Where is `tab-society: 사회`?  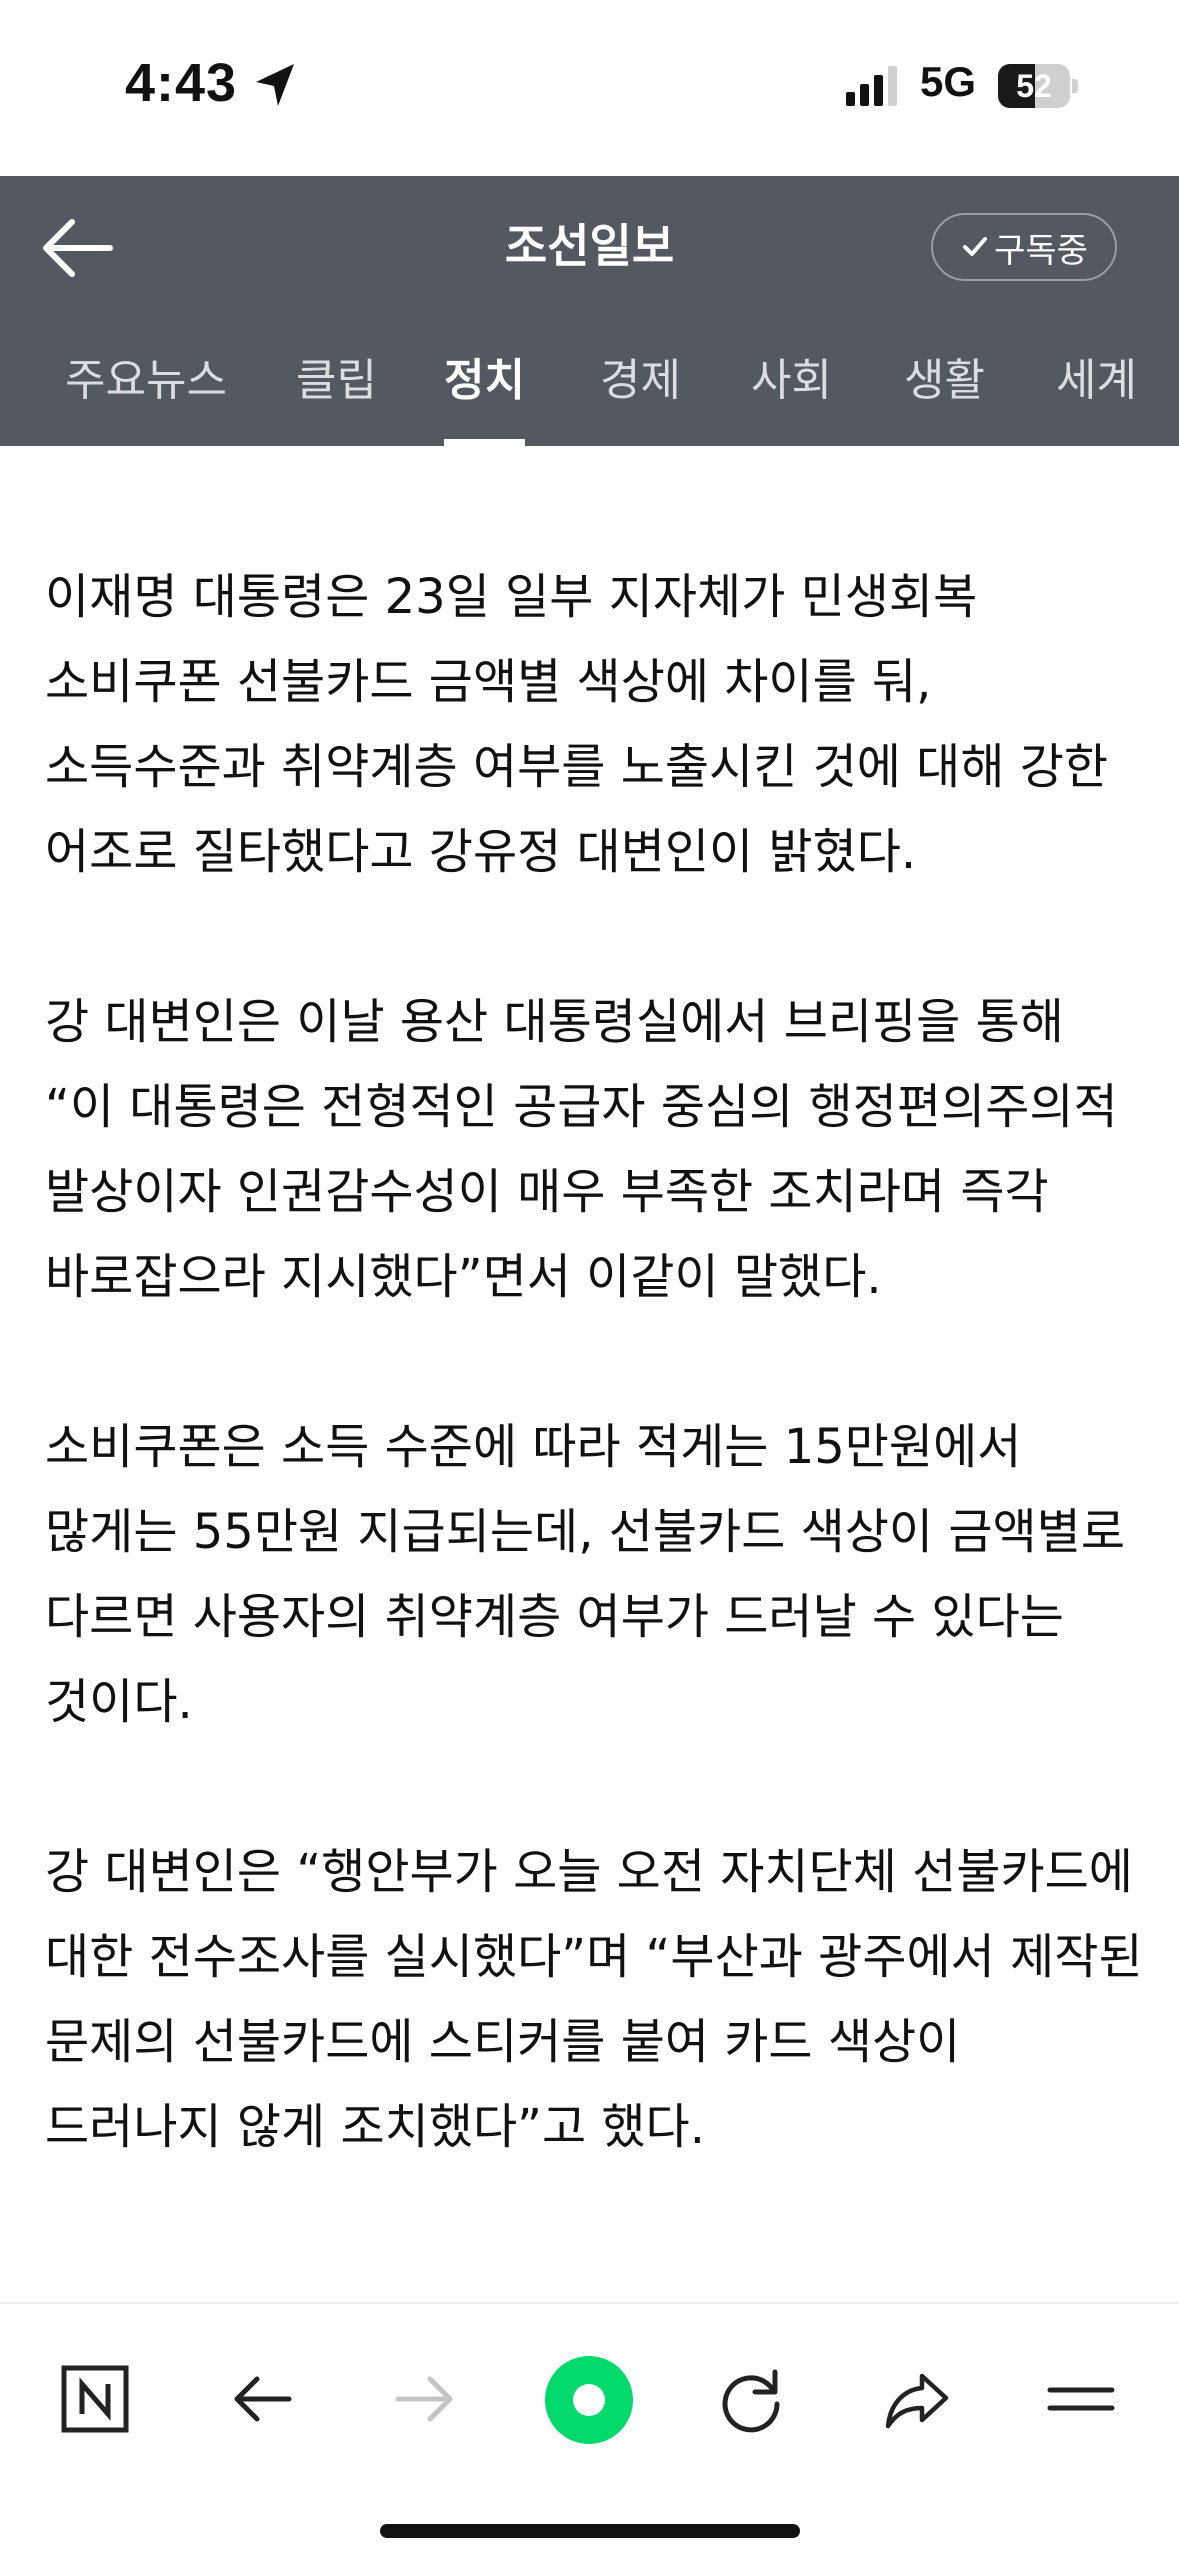 tab-society: 사회 is located at coordinates (791, 381).